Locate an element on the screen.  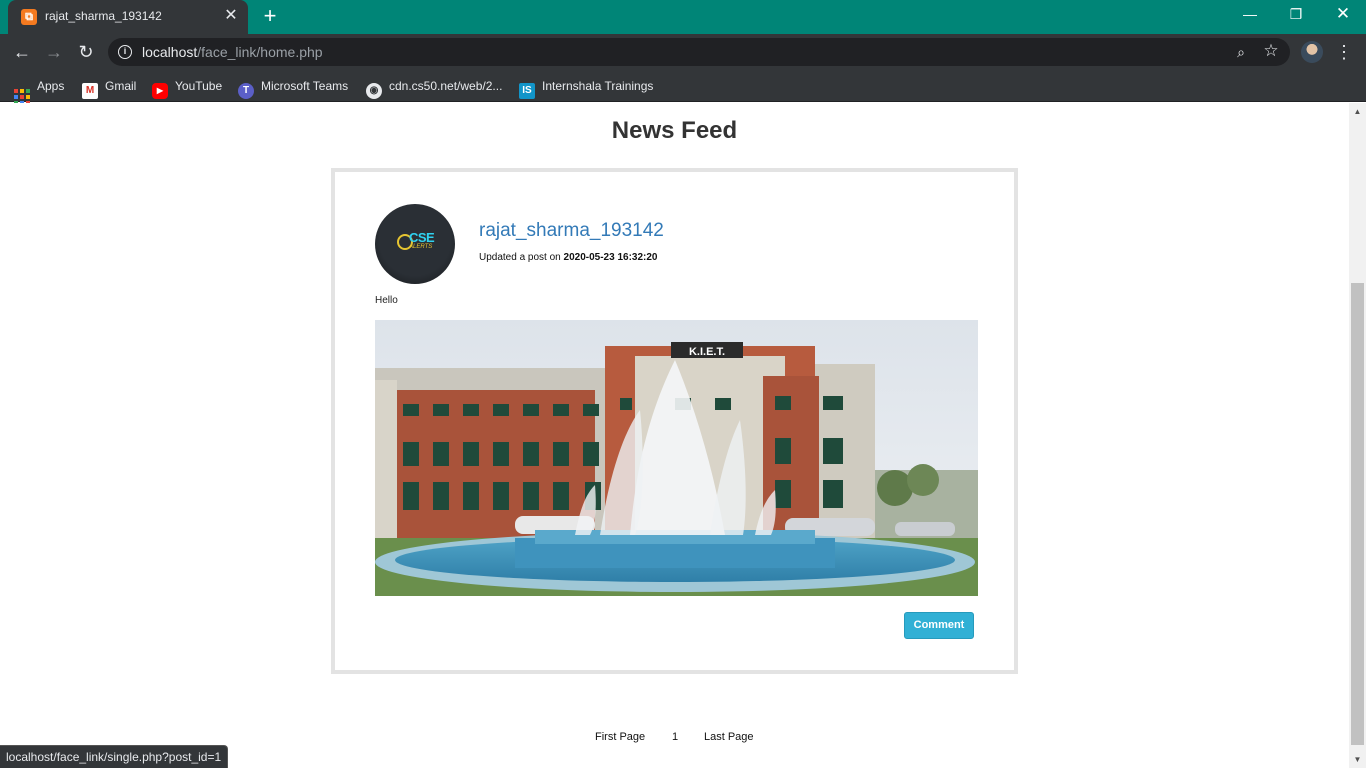
url-path: /face_link/home.php is located at coordinates (260, 52).